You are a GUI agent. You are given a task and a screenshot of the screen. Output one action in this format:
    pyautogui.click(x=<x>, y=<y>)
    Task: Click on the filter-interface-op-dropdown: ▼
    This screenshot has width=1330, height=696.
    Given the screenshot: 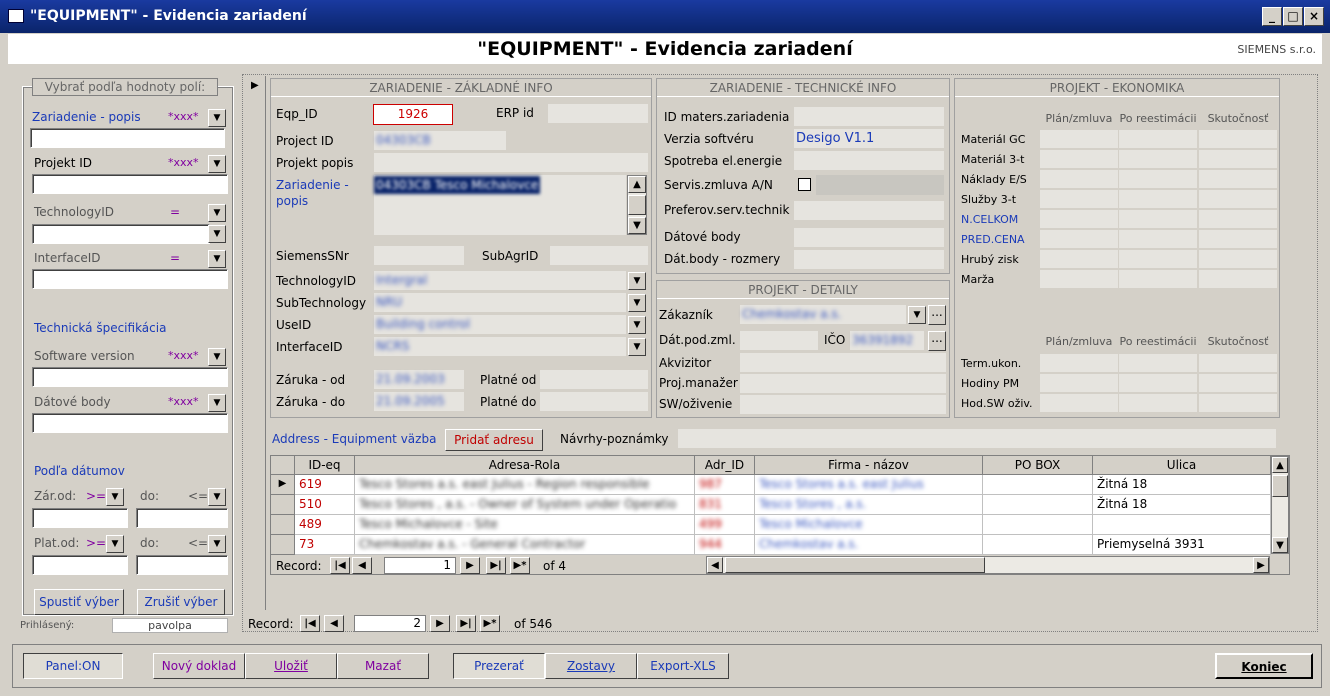 What is the action you would take?
    pyautogui.click(x=217, y=259)
    